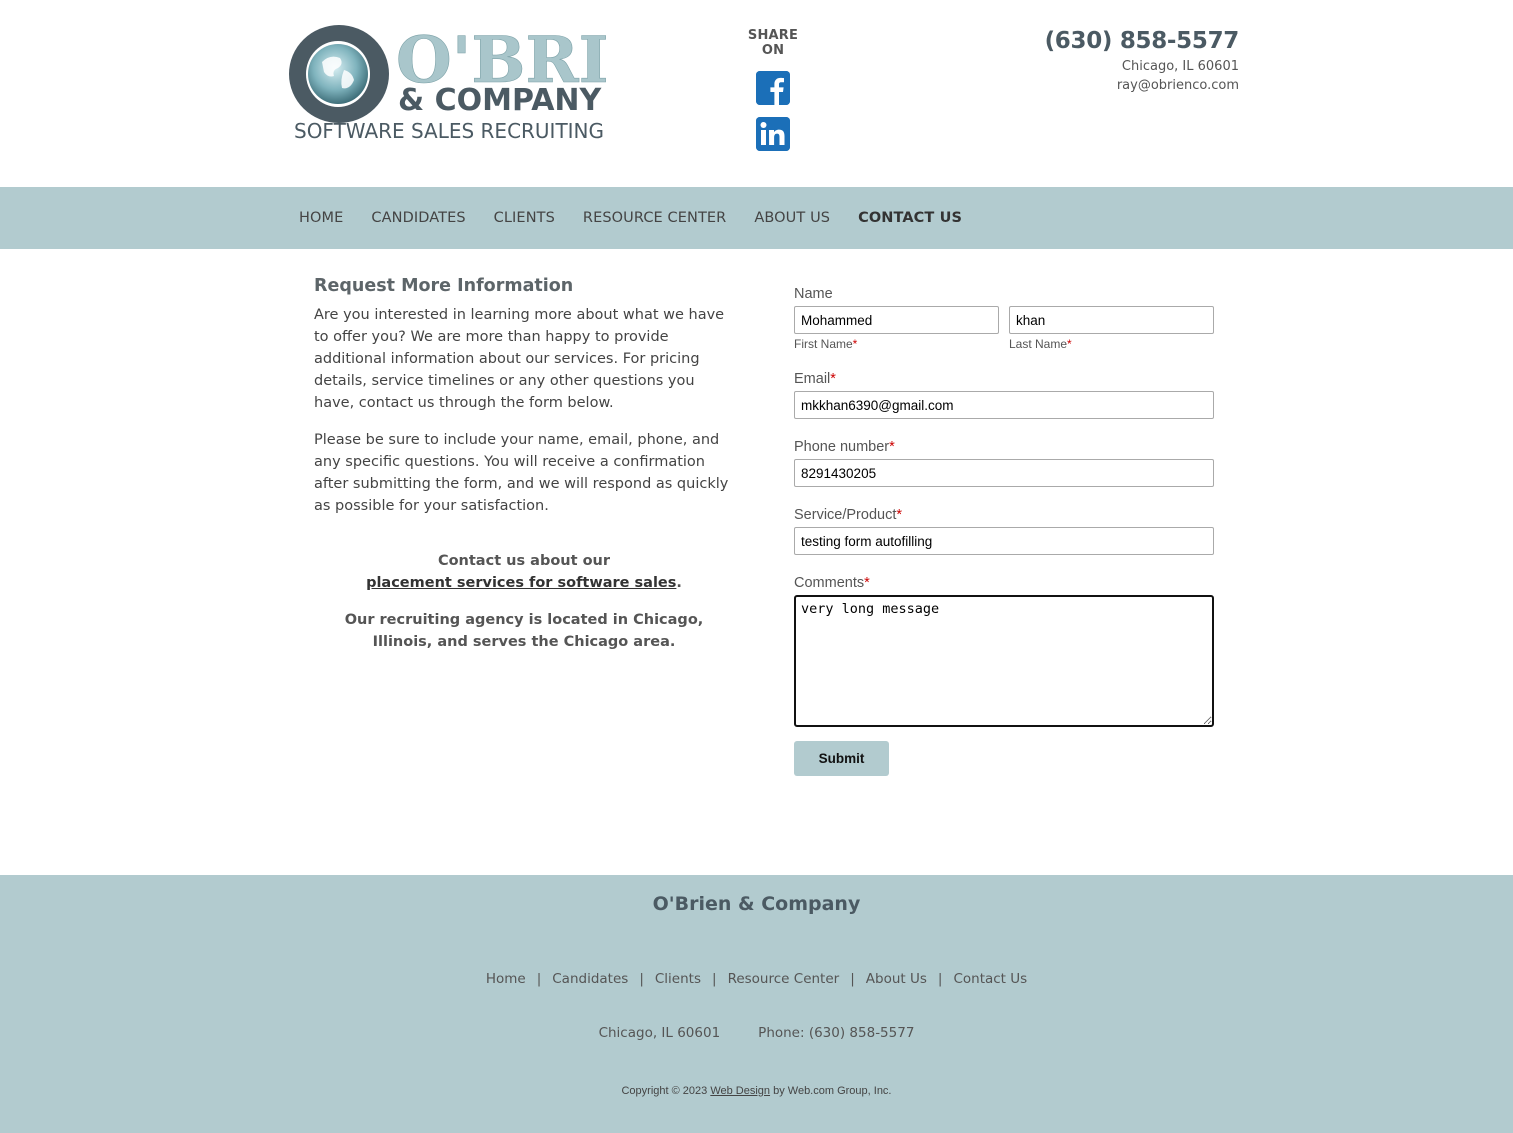 Image resolution: width=1513 pixels, height=1133 pixels. Describe the element at coordinates (1142, 41) in the screenshot. I see `header-phone: (630) 858-5577` at that location.